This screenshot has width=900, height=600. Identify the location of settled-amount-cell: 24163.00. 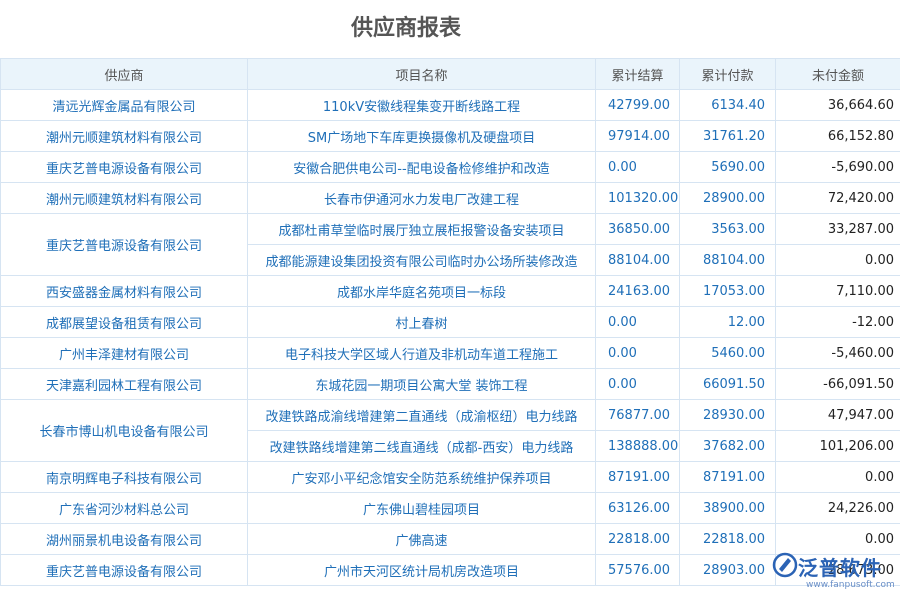
(638, 291).